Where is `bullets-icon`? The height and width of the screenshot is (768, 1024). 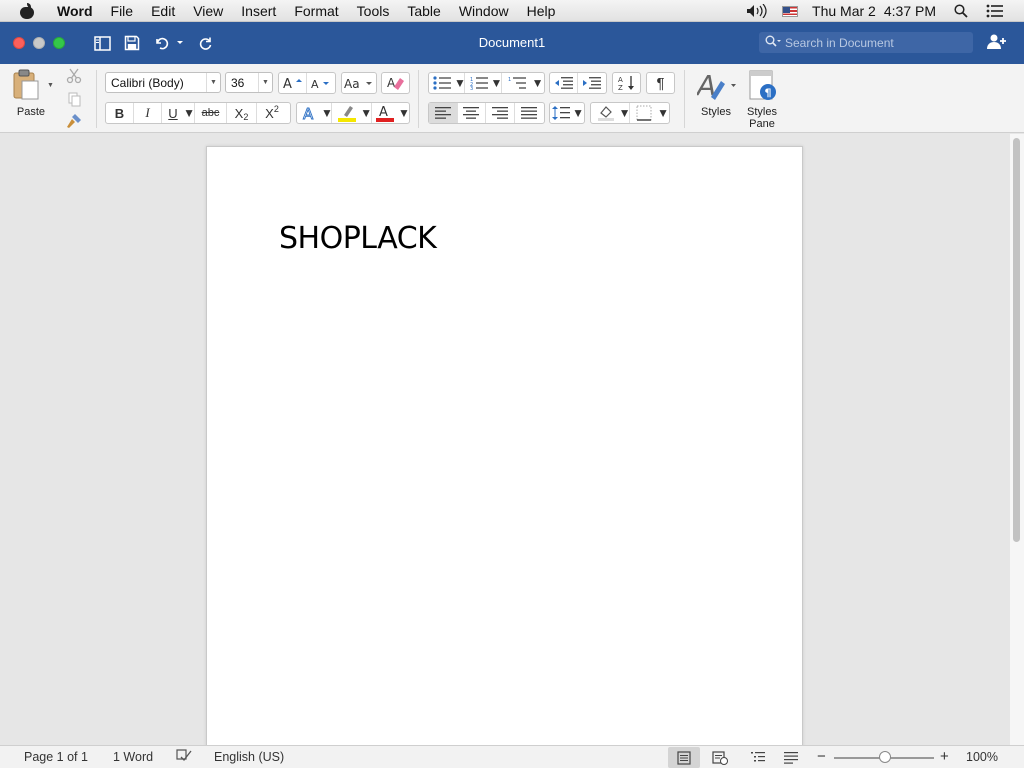 bullets-icon is located at coordinates (442, 83).